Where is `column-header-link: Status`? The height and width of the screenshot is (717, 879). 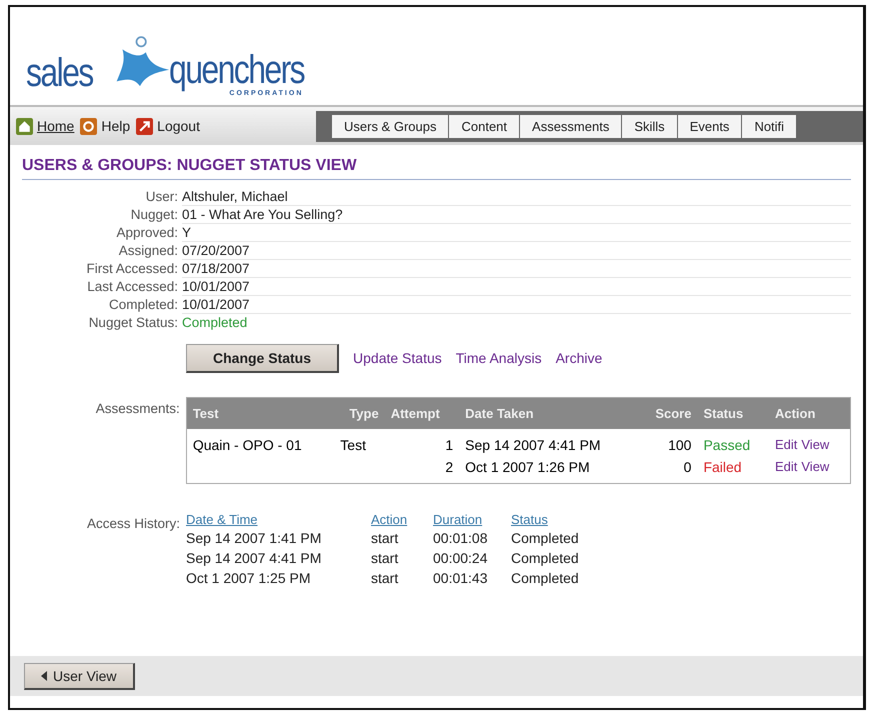
column-header-link: Status is located at coordinates (545, 520).